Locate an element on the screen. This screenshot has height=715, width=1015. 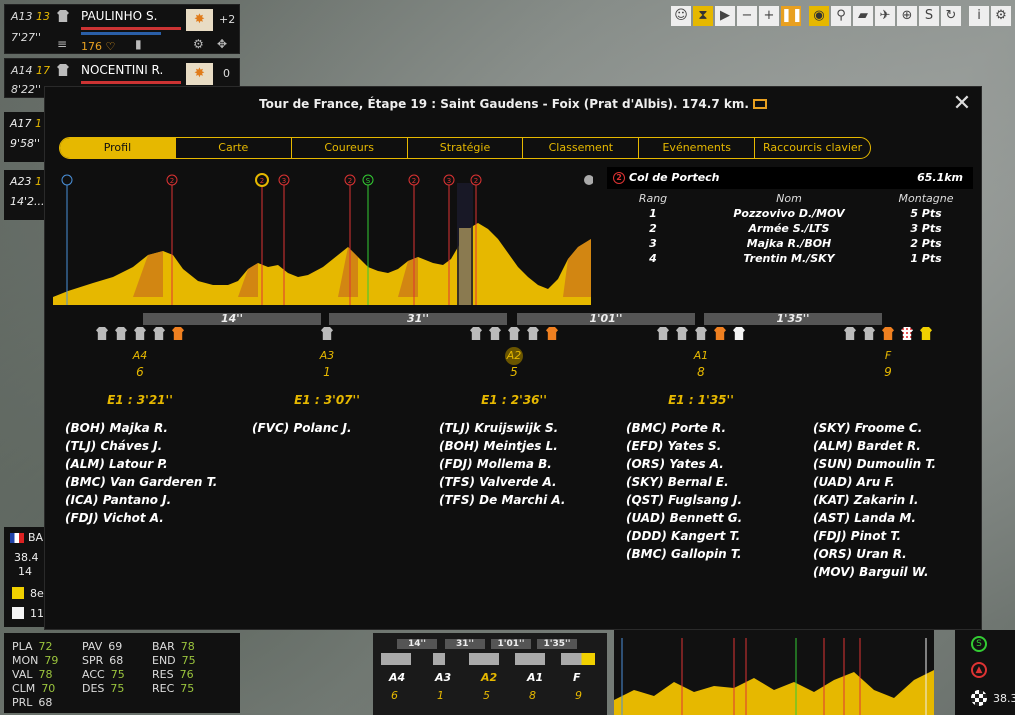
play-icon: ▶ is located at coordinates (725, 16).